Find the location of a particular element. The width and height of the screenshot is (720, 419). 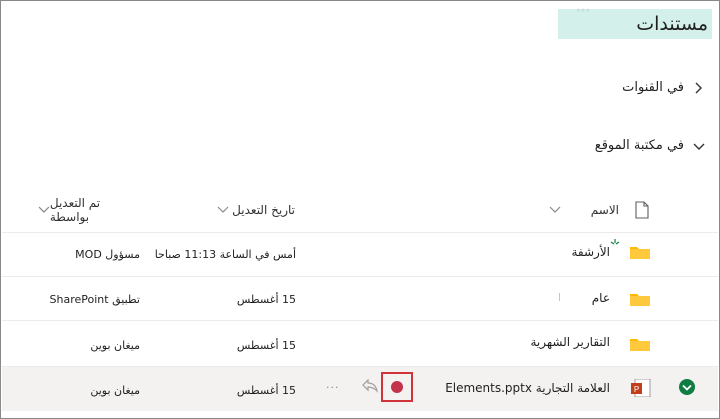

page-title: مستندات is located at coordinates (672, 24).